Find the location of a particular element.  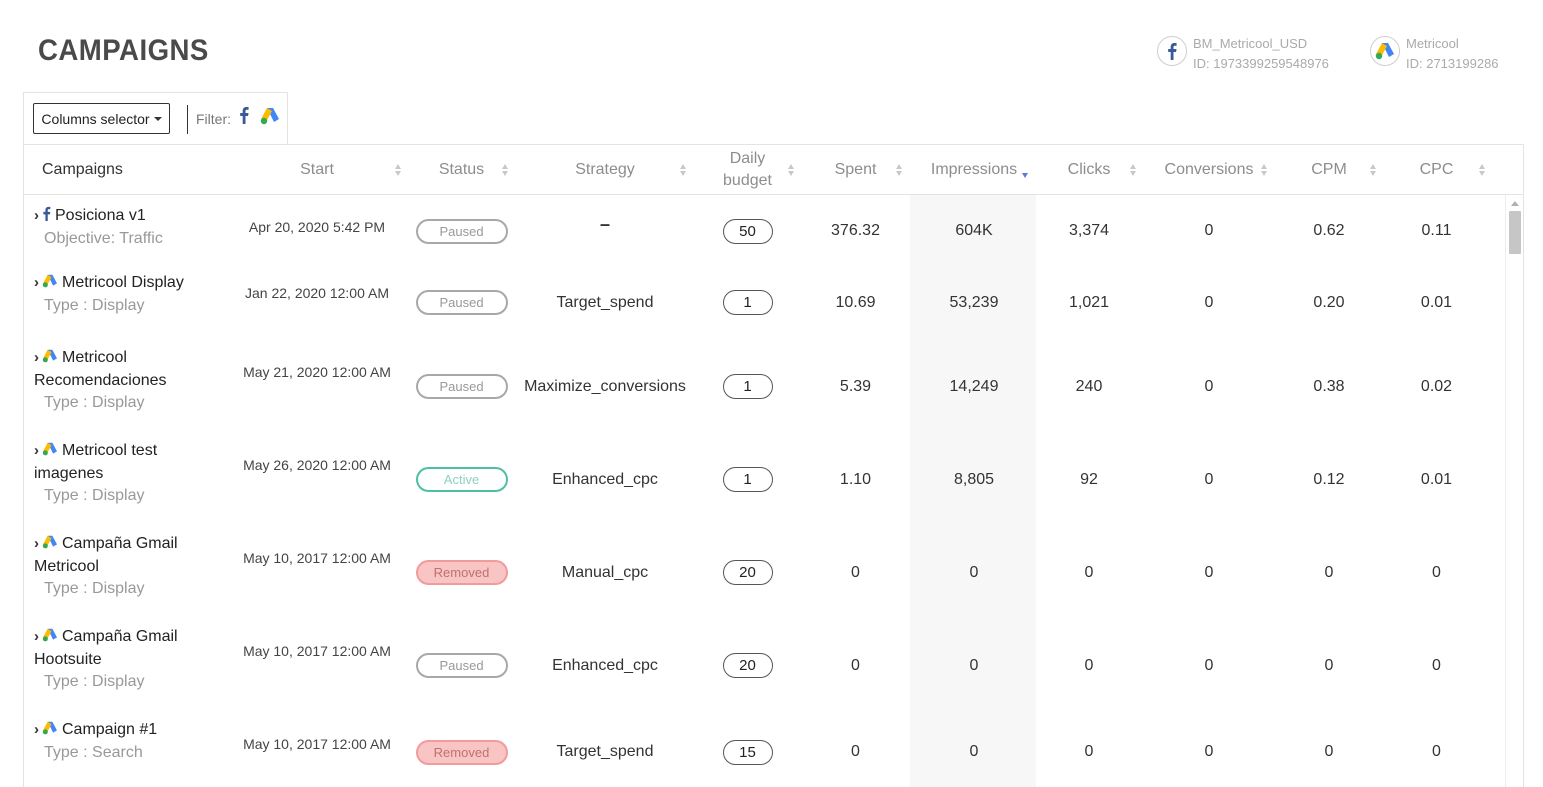

cell-spent: 0 is located at coordinates (855, 572).